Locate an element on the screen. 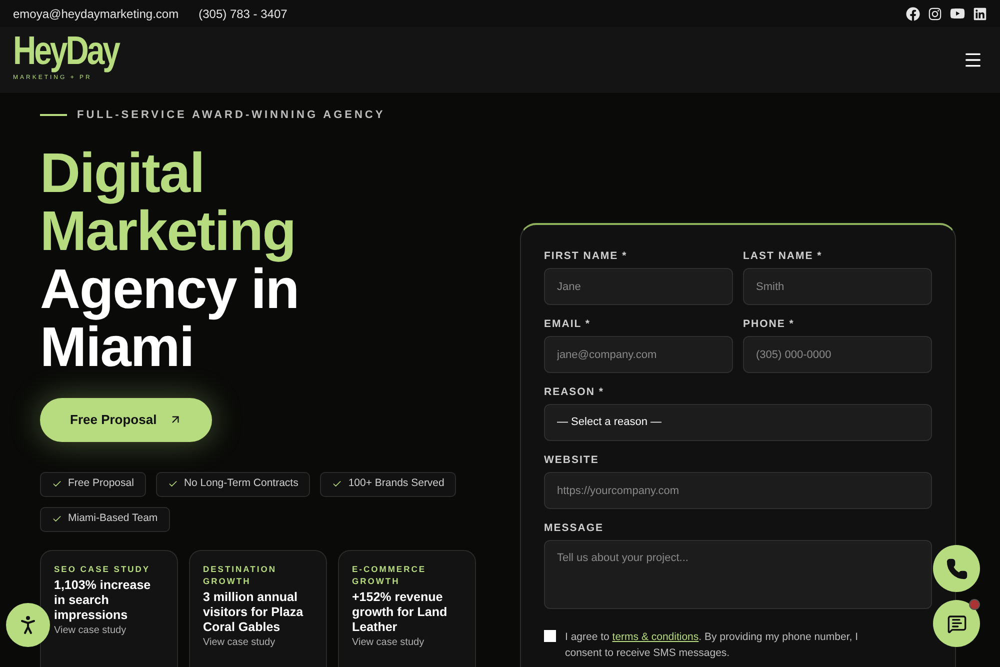 The width and height of the screenshot is (1000, 667). case-title: 1,103% increase in search impressions is located at coordinates (103, 600).